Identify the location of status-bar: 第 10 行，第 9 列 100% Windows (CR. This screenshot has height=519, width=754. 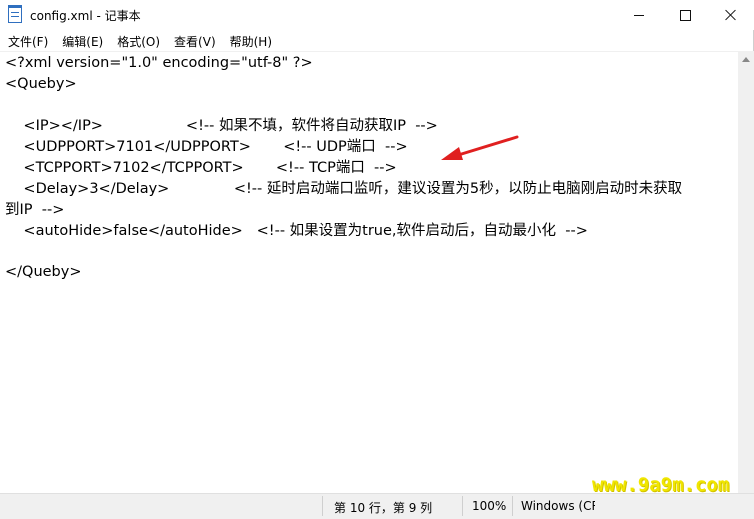
(377, 506).